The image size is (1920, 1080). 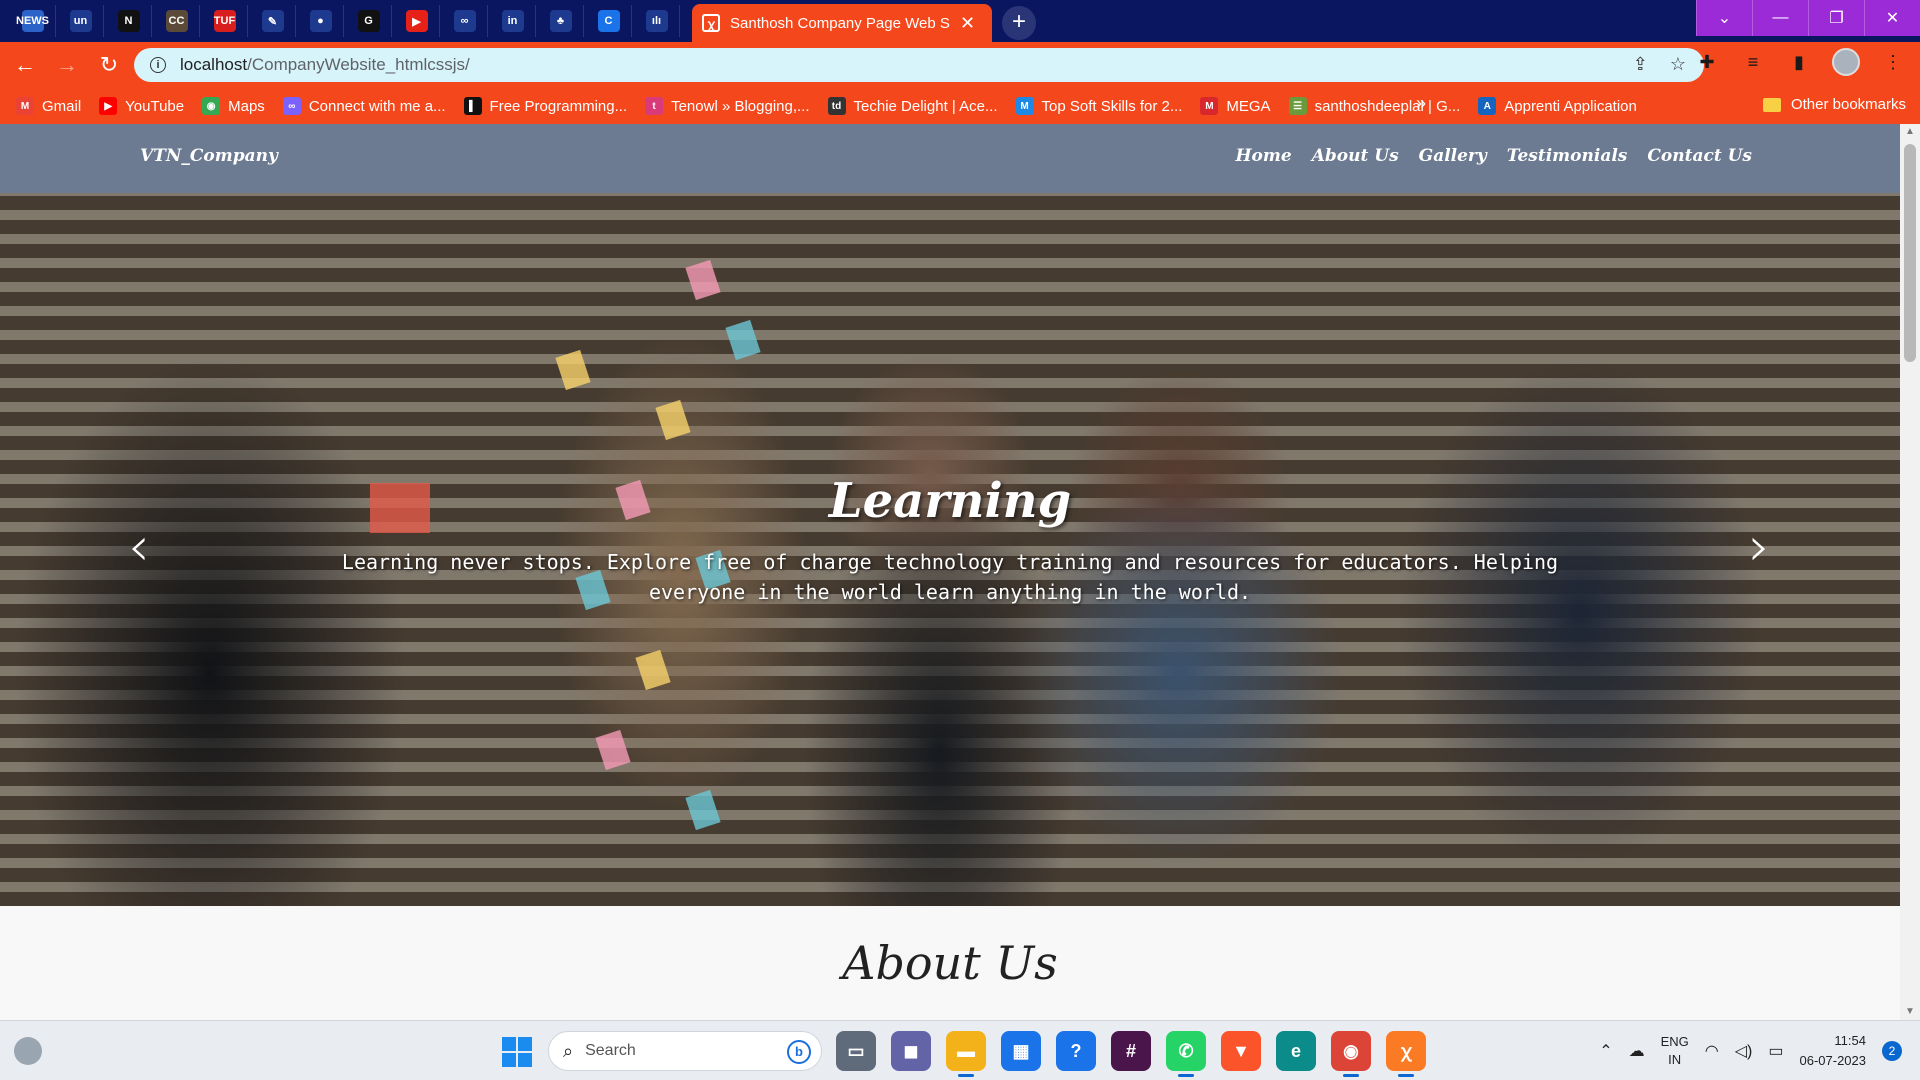 What do you see at coordinates (1351, 1054) in the screenshot?
I see `chrome-icon: ◉` at bounding box center [1351, 1054].